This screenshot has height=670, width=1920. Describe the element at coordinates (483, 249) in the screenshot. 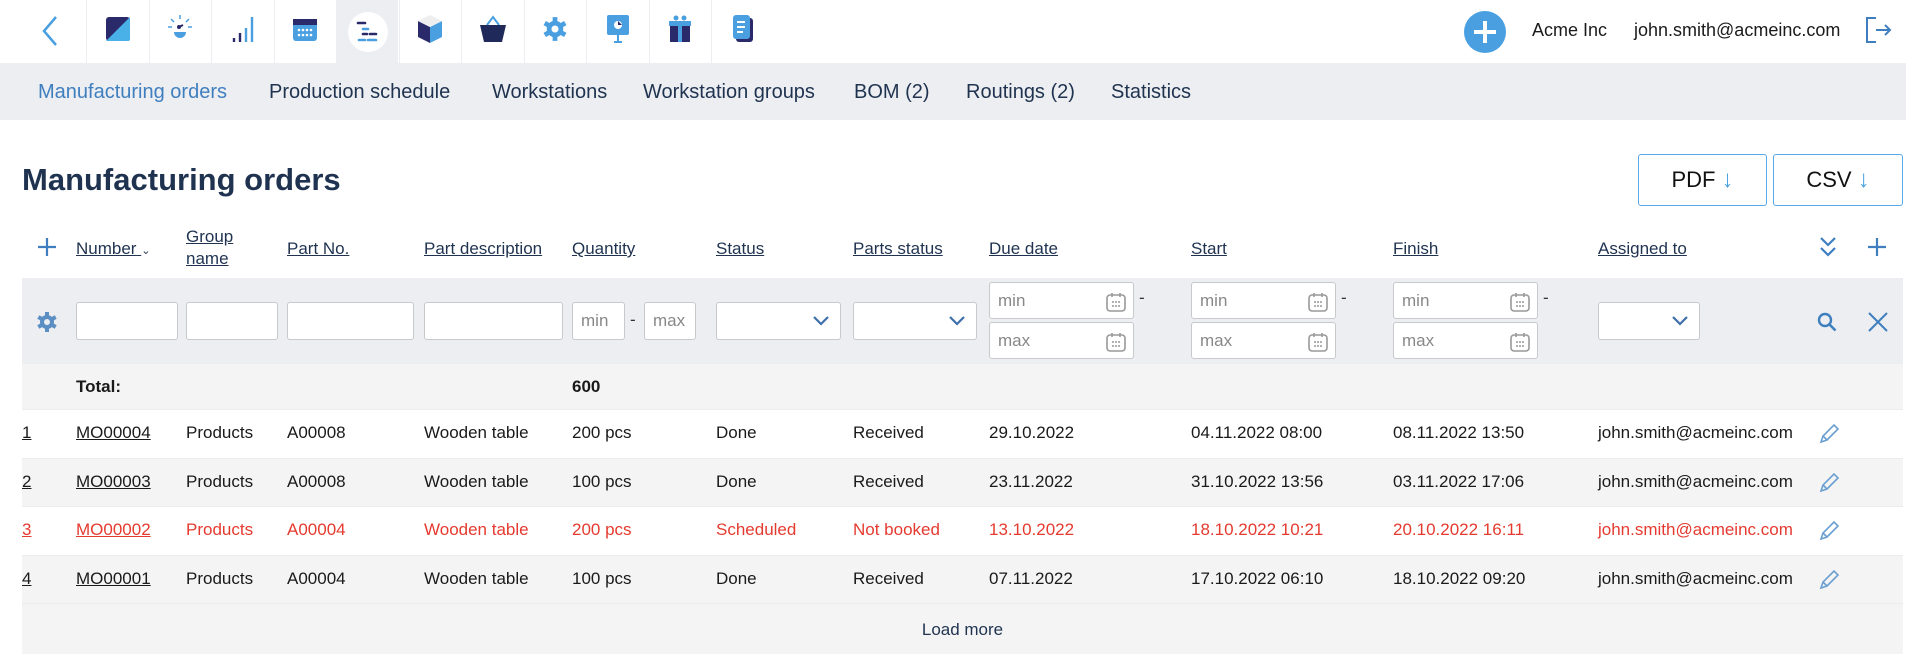

I see `header-part-description: Part description` at that location.